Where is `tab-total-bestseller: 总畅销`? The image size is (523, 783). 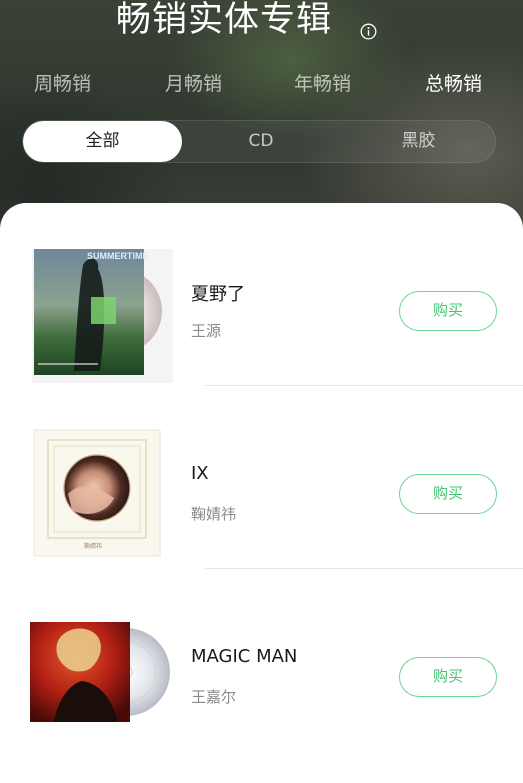 tab-total-bestseller: 总畅销 is located at coordinates (453, 84).